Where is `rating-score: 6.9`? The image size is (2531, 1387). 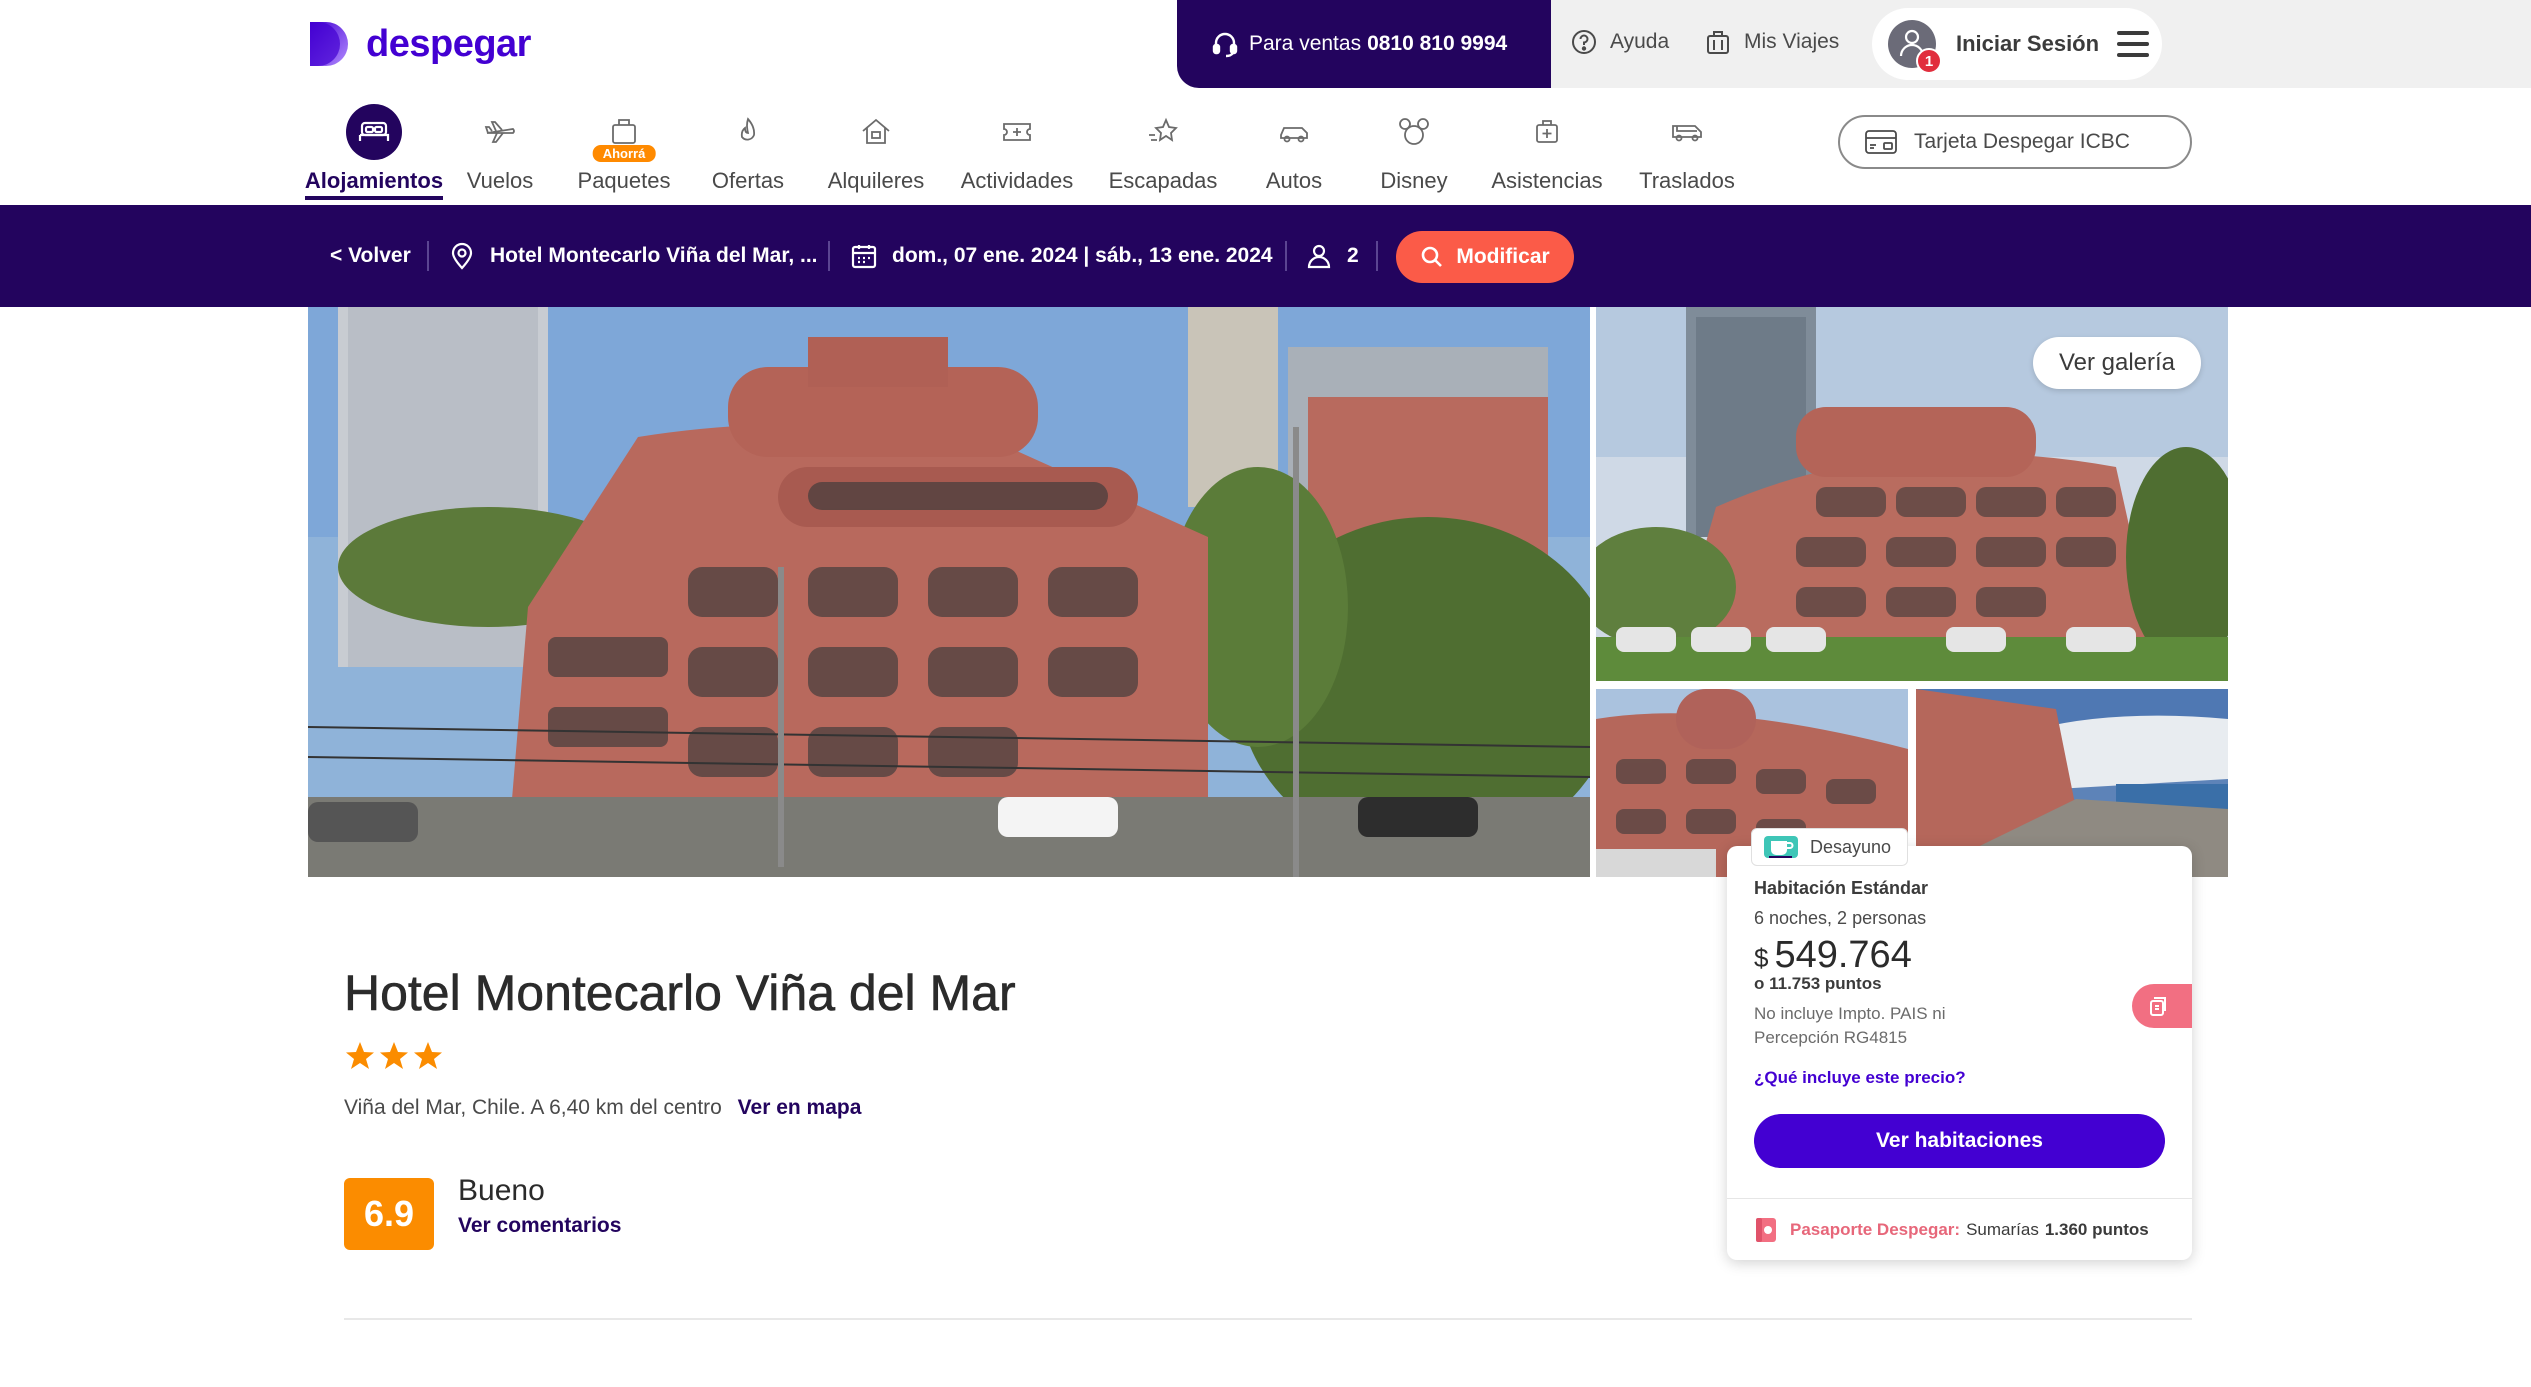
rating-score: 6.9 is located at coordinates (389, 1214).